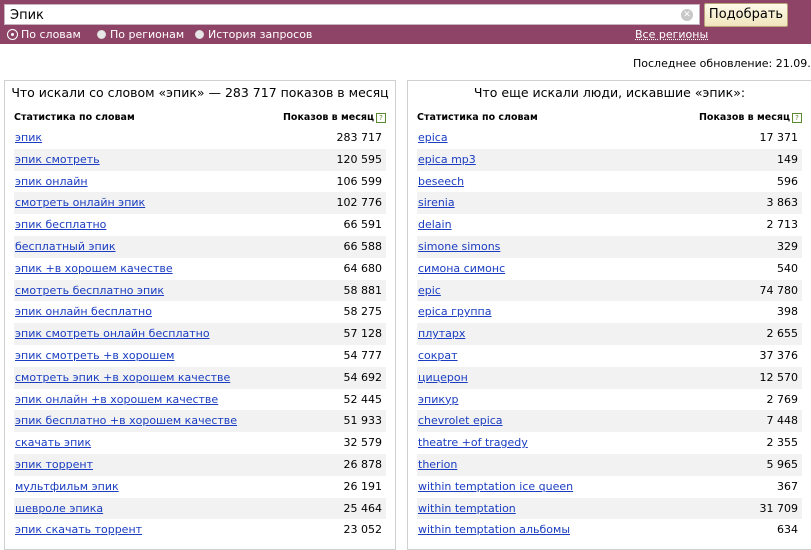  Describe the element at coordinates (200, 312) in the screenshot. I see `table-row: эпик онлайн бесплатно 58 275` at that location.